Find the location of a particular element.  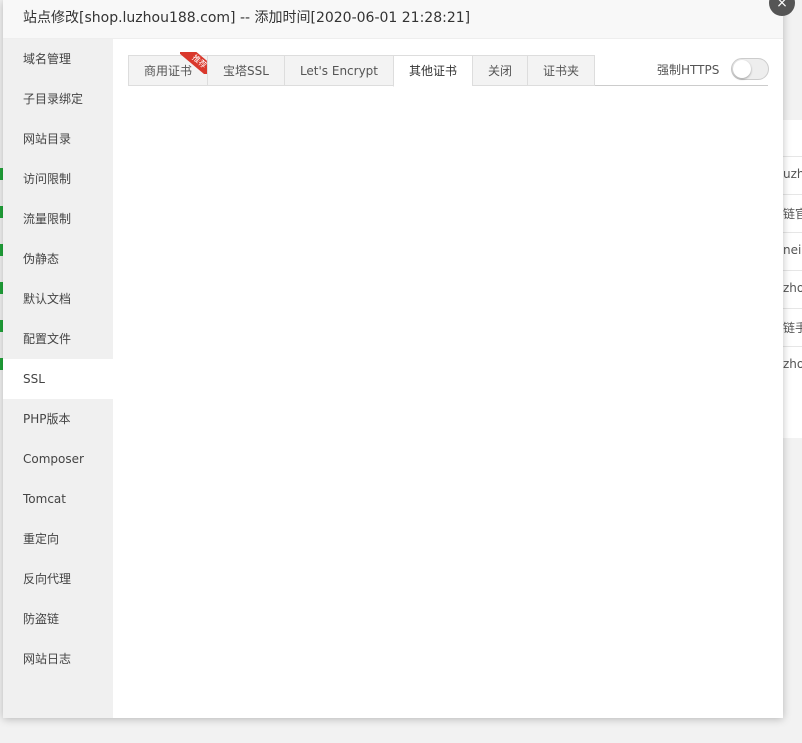

background-row: neil is located at coordinates (792, 251).